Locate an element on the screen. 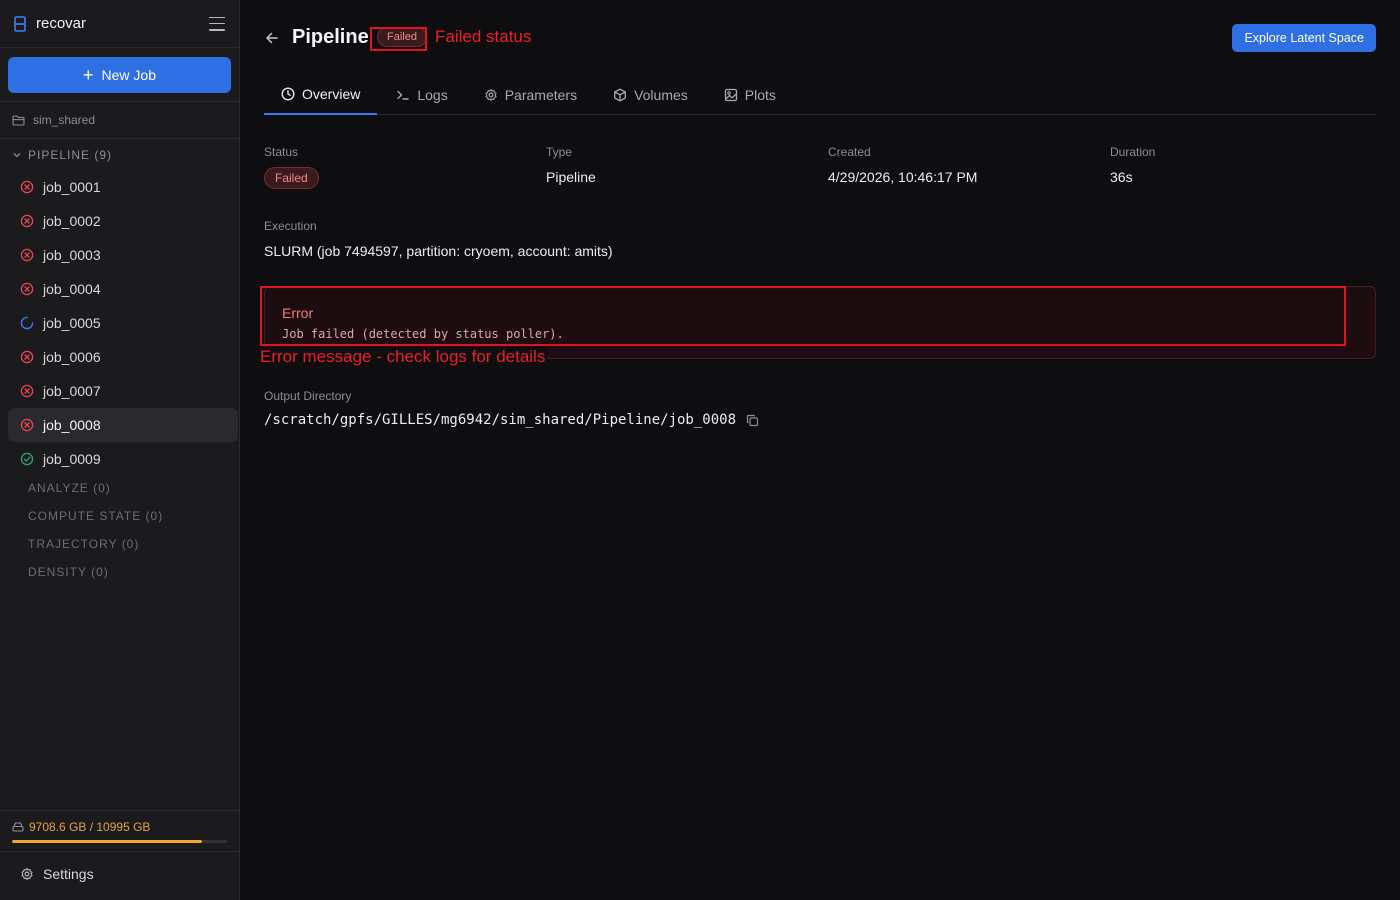  job-item-job_0009: job_0009 is located at coordinates (123, 459).